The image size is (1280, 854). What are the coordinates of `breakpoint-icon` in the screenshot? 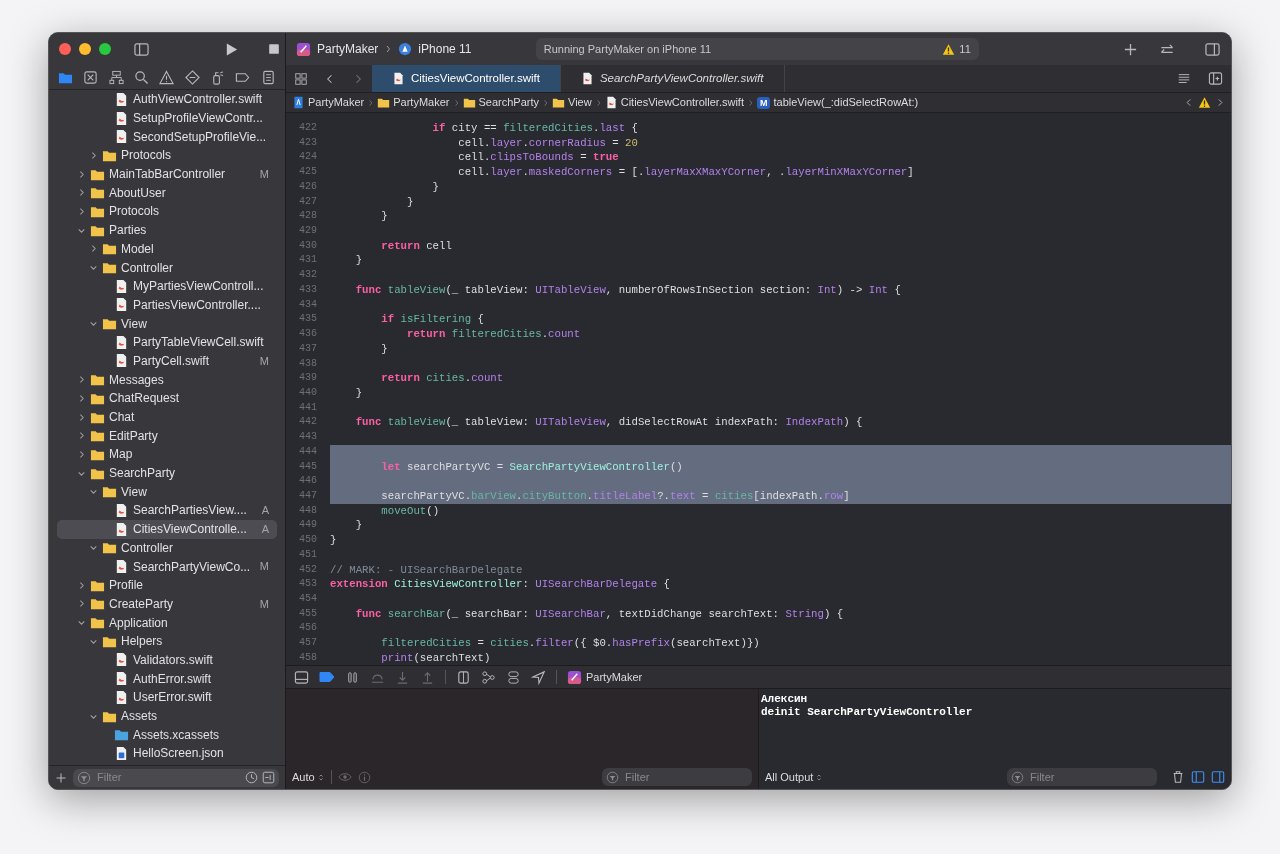 It's located at (327, 677).